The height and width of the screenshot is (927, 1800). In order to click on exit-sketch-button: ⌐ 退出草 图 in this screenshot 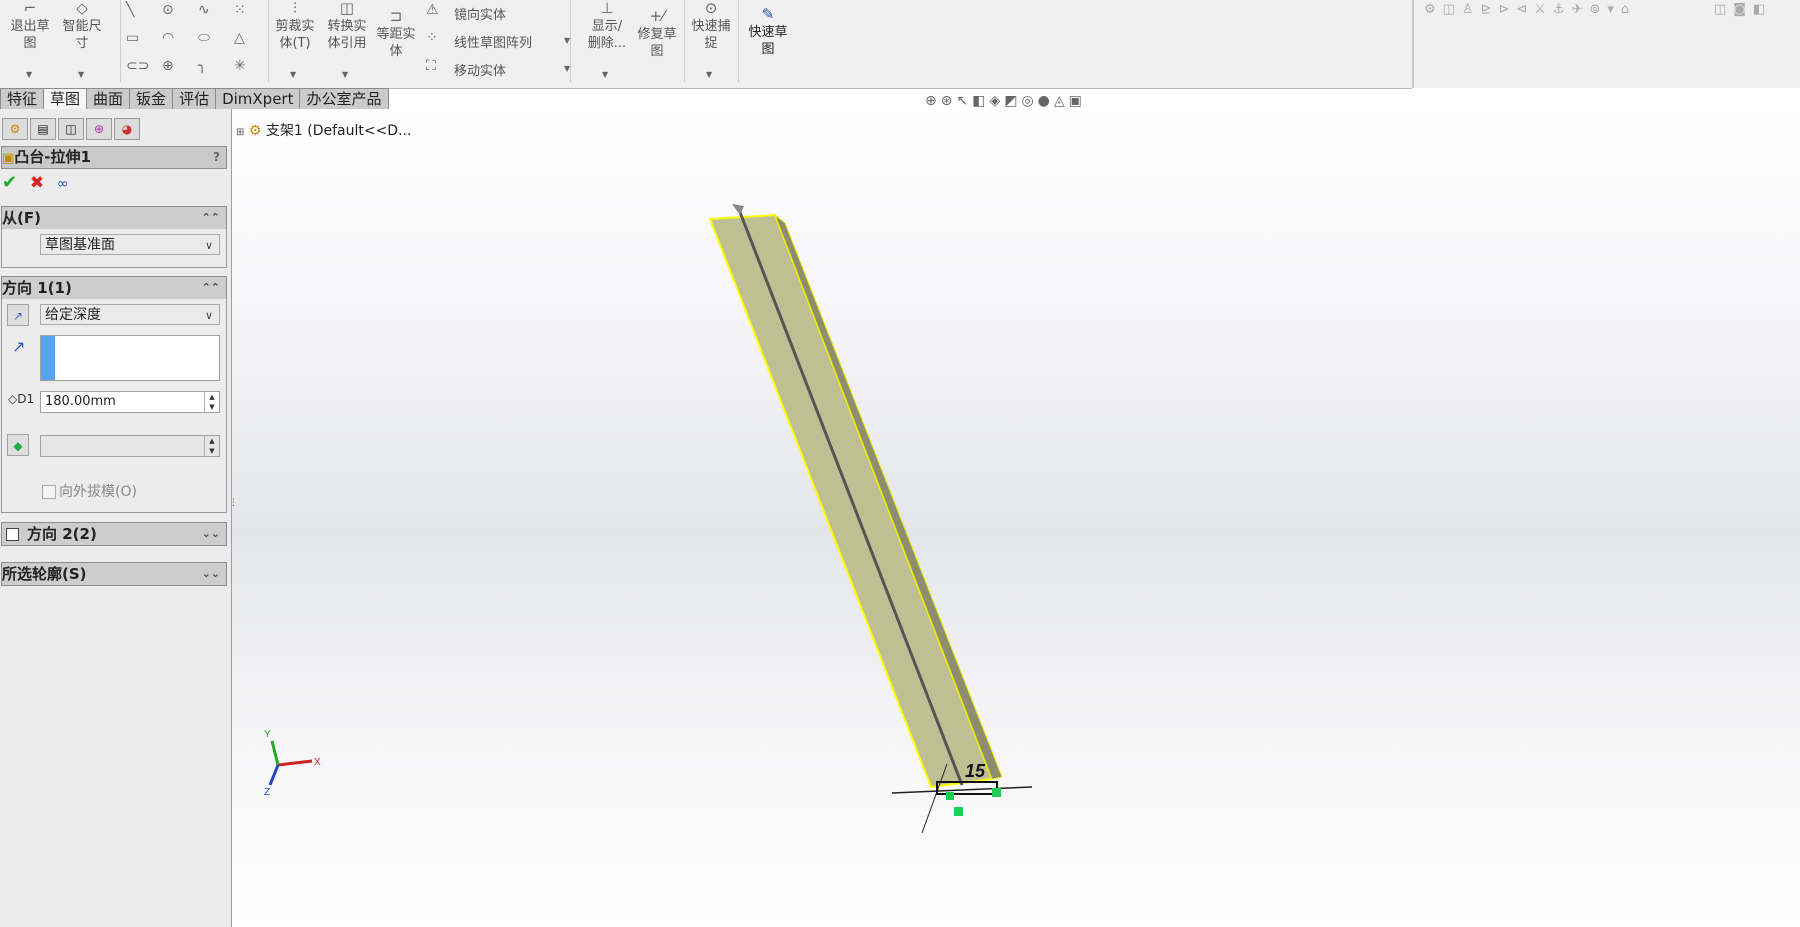, I will do `click(30, 26)`.